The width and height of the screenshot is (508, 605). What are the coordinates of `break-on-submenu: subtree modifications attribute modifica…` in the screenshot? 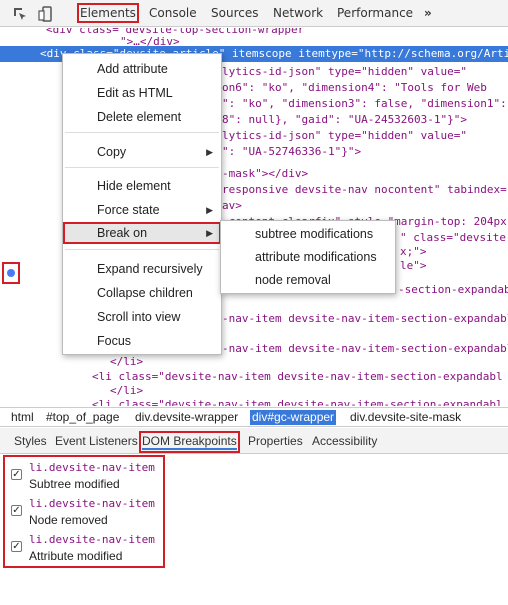 It's located at (308, 257).